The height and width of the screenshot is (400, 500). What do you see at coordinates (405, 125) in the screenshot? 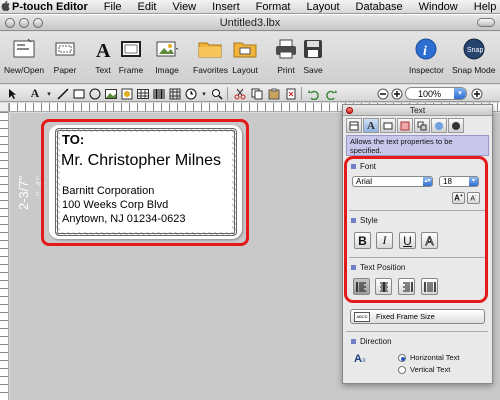
I see `tab-database-icon` at bounding box center [405, 125].